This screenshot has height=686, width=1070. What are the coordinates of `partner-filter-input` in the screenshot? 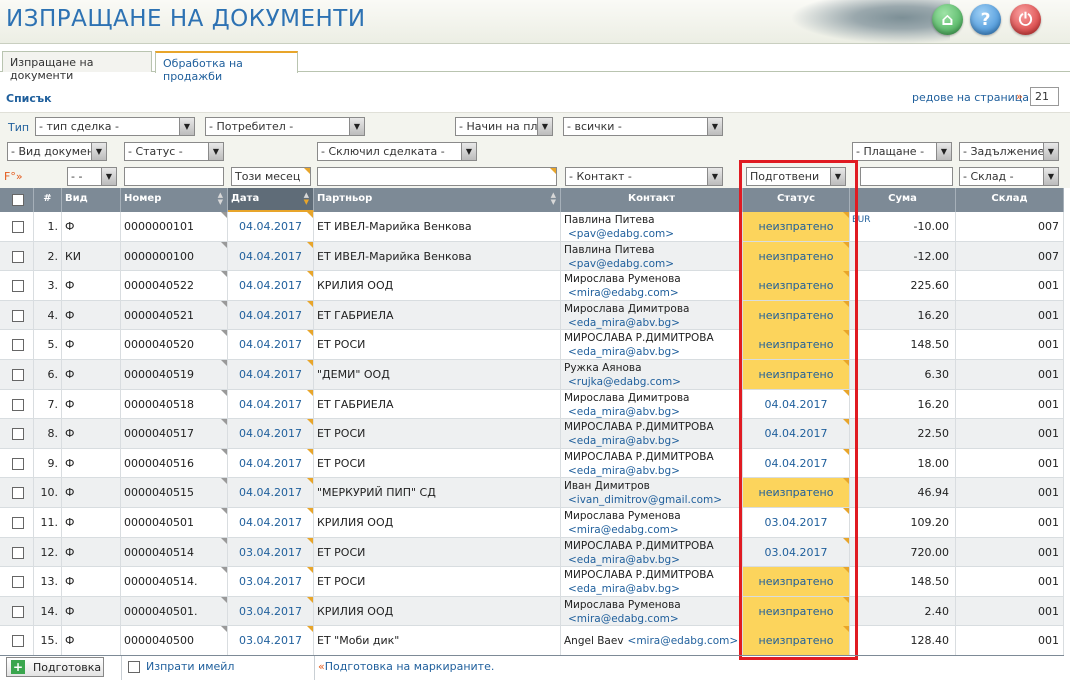 It's located at (437, 176).